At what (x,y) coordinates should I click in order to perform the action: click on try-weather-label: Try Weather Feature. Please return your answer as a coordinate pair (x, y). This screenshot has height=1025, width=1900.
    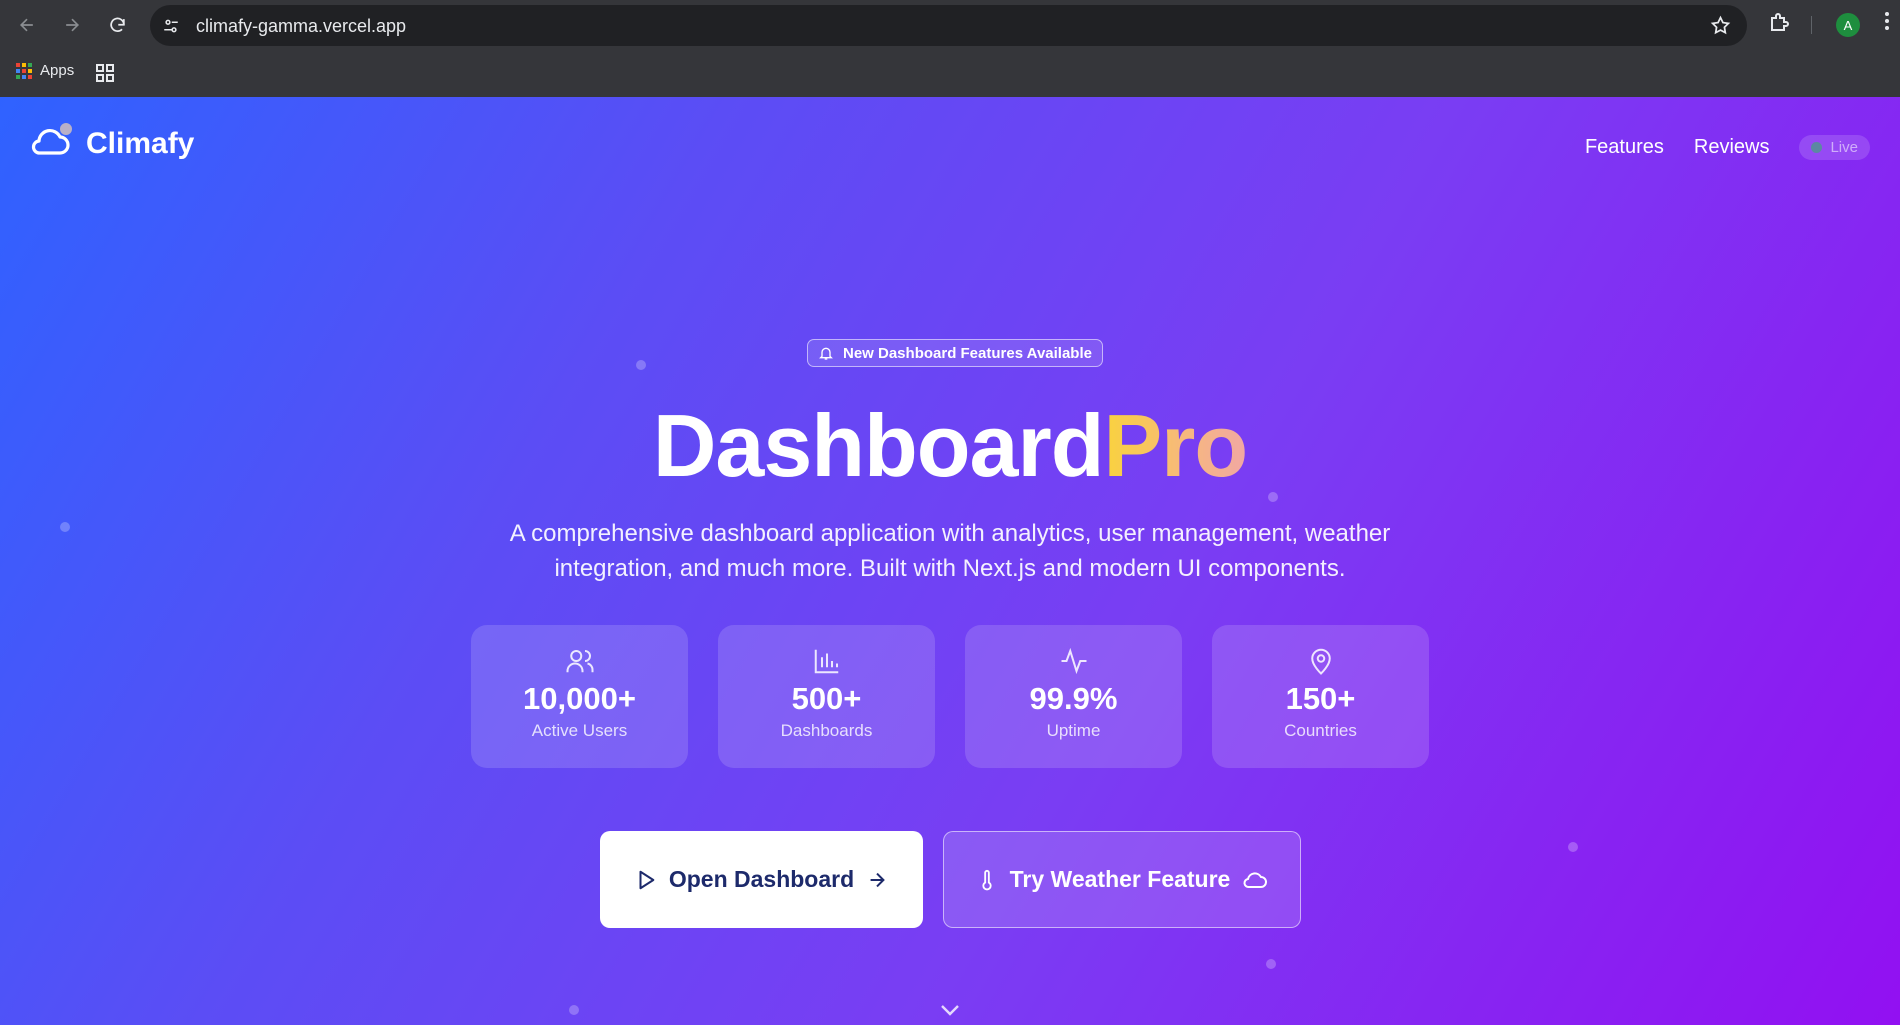
    Looking at the image, I should click on (1120, 879).